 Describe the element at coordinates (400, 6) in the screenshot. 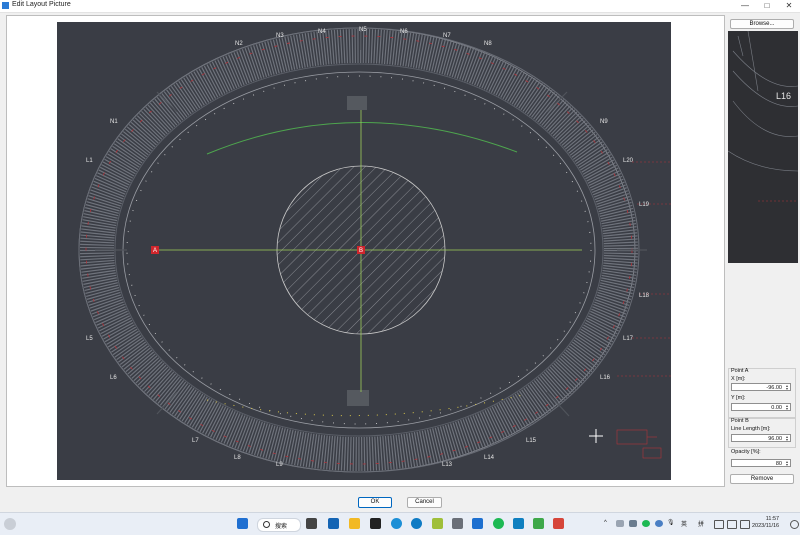

I see `title-bar: Edit Layout Picture — □ ✕` at that location.